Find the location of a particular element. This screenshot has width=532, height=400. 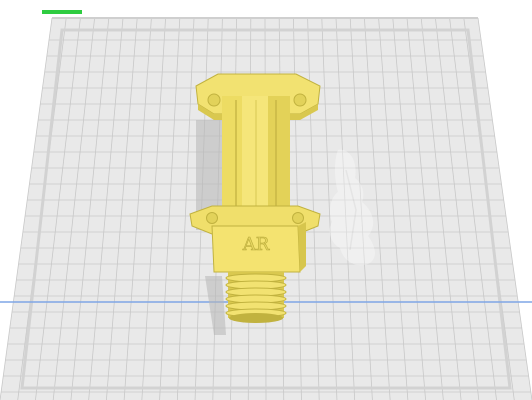

model-threaded-neck is located at coordinates (256, 297).